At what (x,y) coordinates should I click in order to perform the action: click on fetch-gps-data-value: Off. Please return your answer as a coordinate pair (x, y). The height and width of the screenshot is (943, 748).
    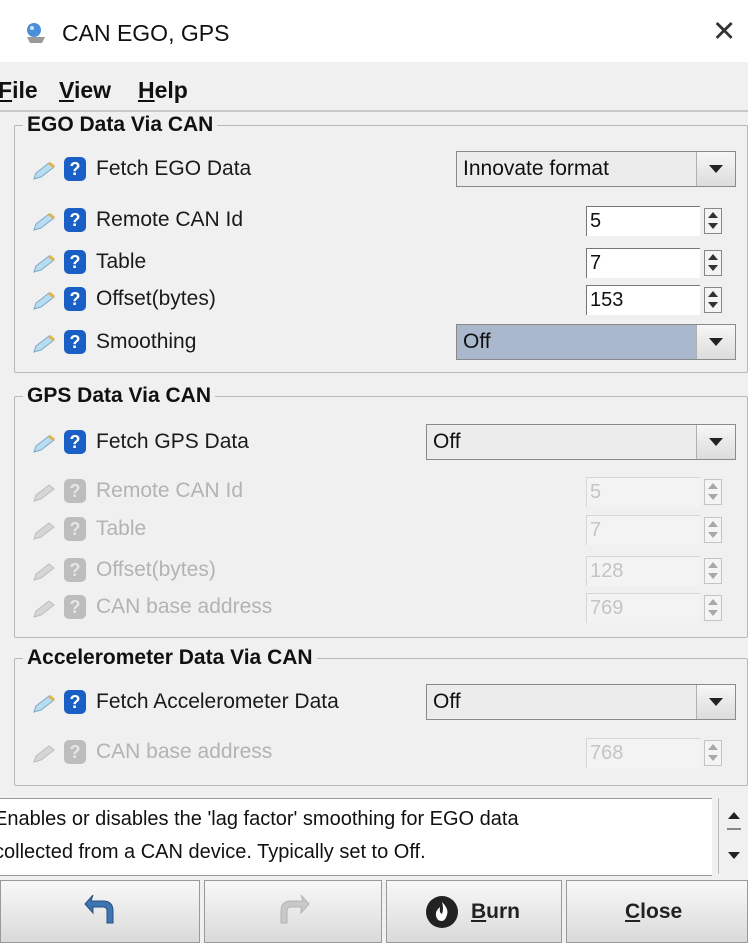
    Looking at the image, I should click on (447, 441).